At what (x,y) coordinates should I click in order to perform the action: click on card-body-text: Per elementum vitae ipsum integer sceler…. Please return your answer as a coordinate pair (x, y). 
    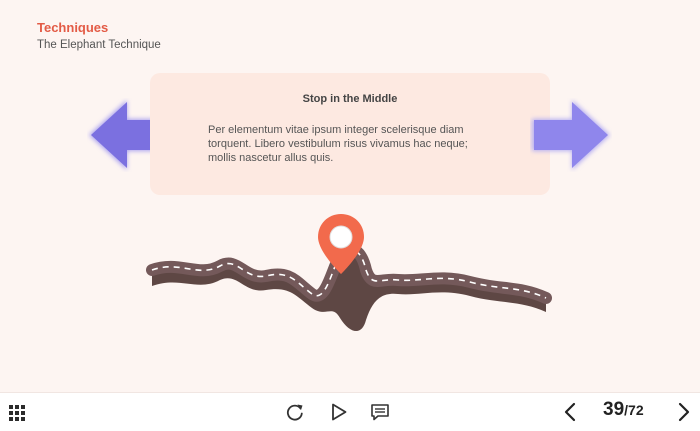
    Looking at the image, I should click on (338, 144).